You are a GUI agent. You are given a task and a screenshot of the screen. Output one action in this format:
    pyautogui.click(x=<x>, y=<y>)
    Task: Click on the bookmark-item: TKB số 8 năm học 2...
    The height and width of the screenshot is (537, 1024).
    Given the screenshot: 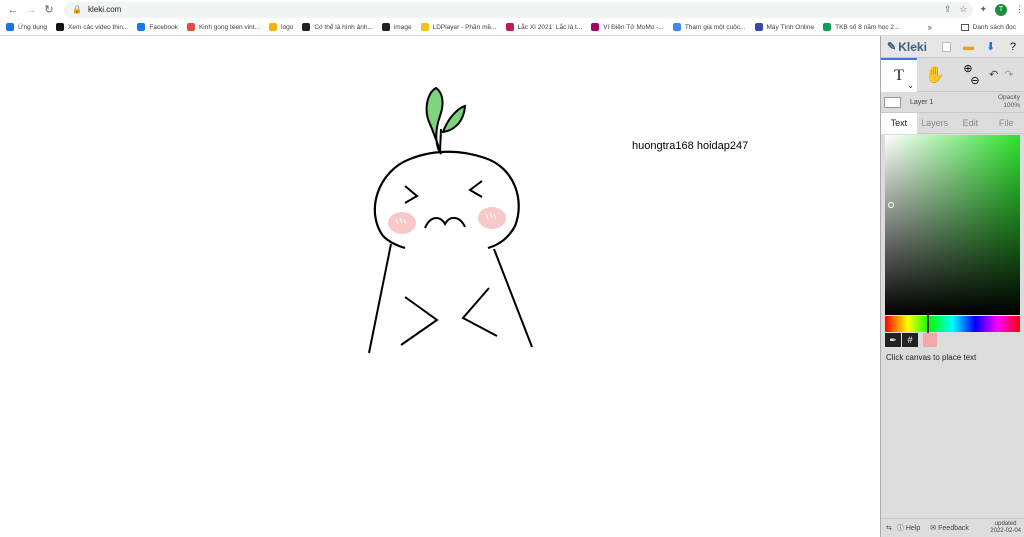 What is the action you would take?
    pyautogui.click(x=861, y=27)
    